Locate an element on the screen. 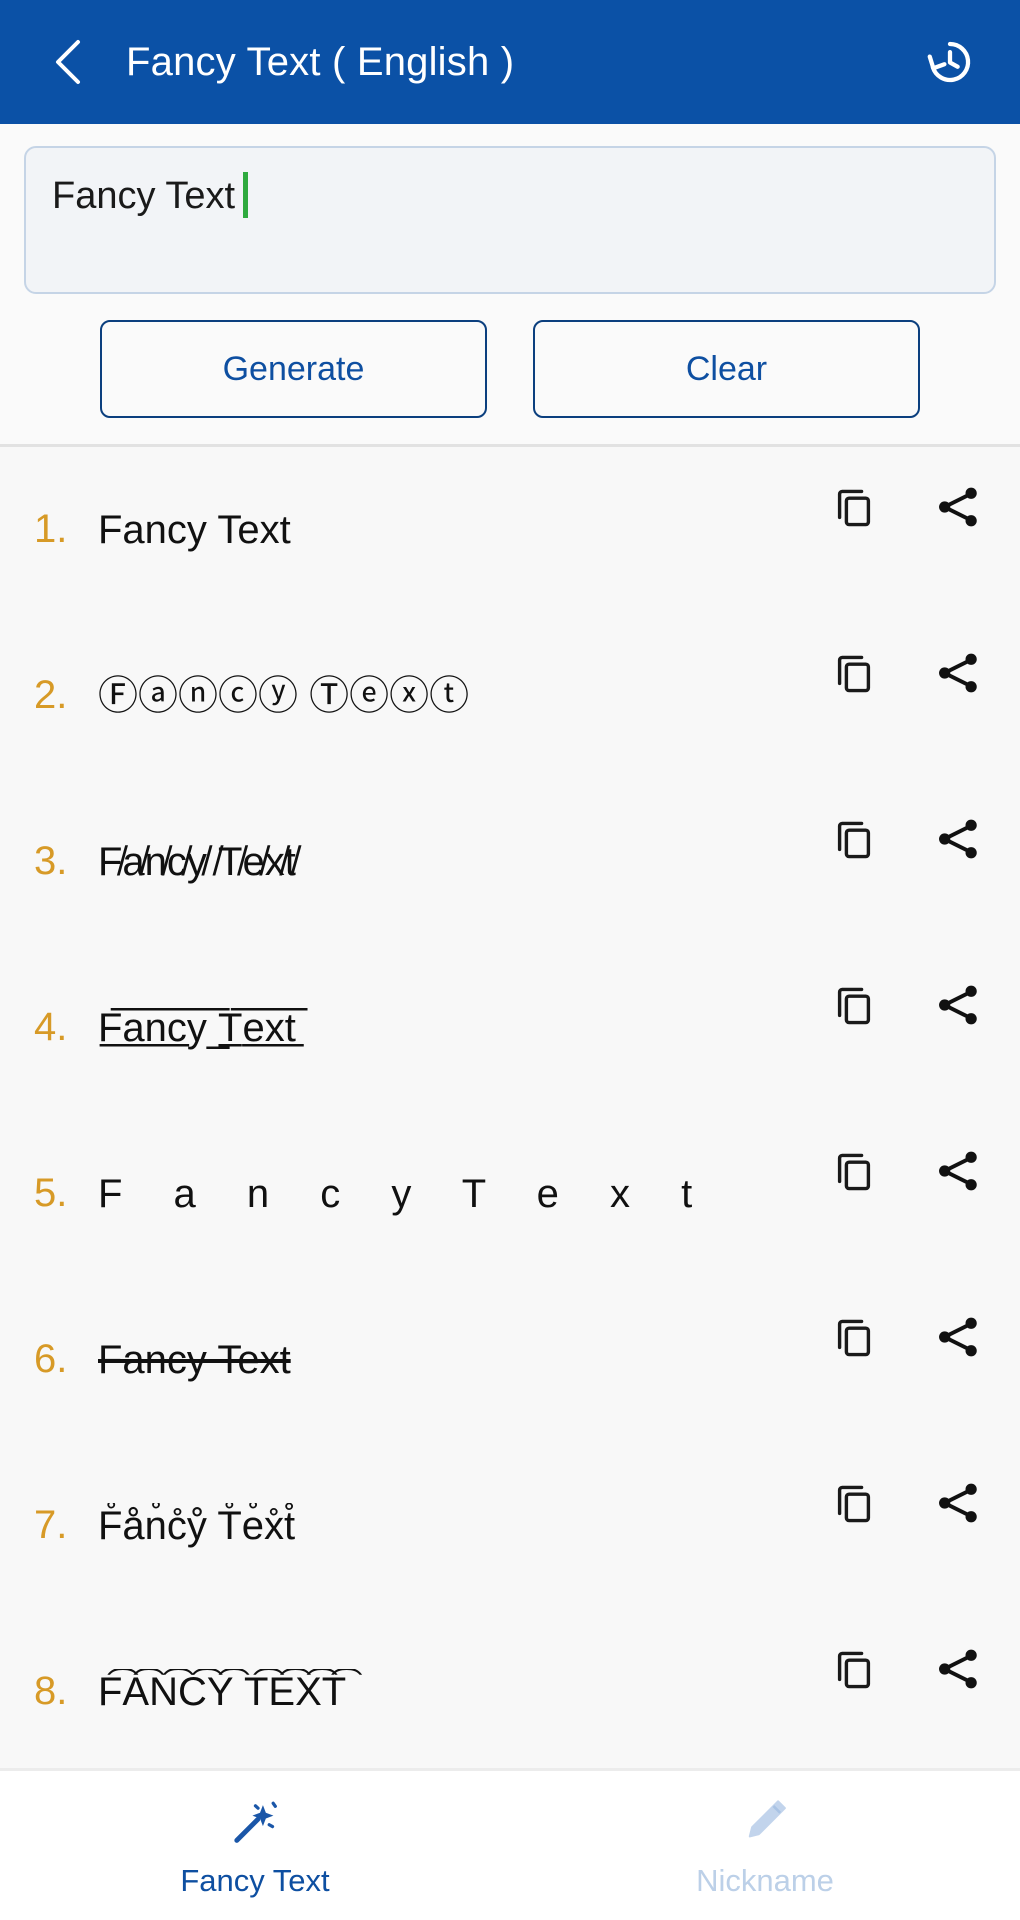 This screenshot has width=1020, height=1920. result-row: 2. Ⓕⓐⓝⓒⓨ Ⓣⓔⓧⓣ is located at coordinates (510, 696).